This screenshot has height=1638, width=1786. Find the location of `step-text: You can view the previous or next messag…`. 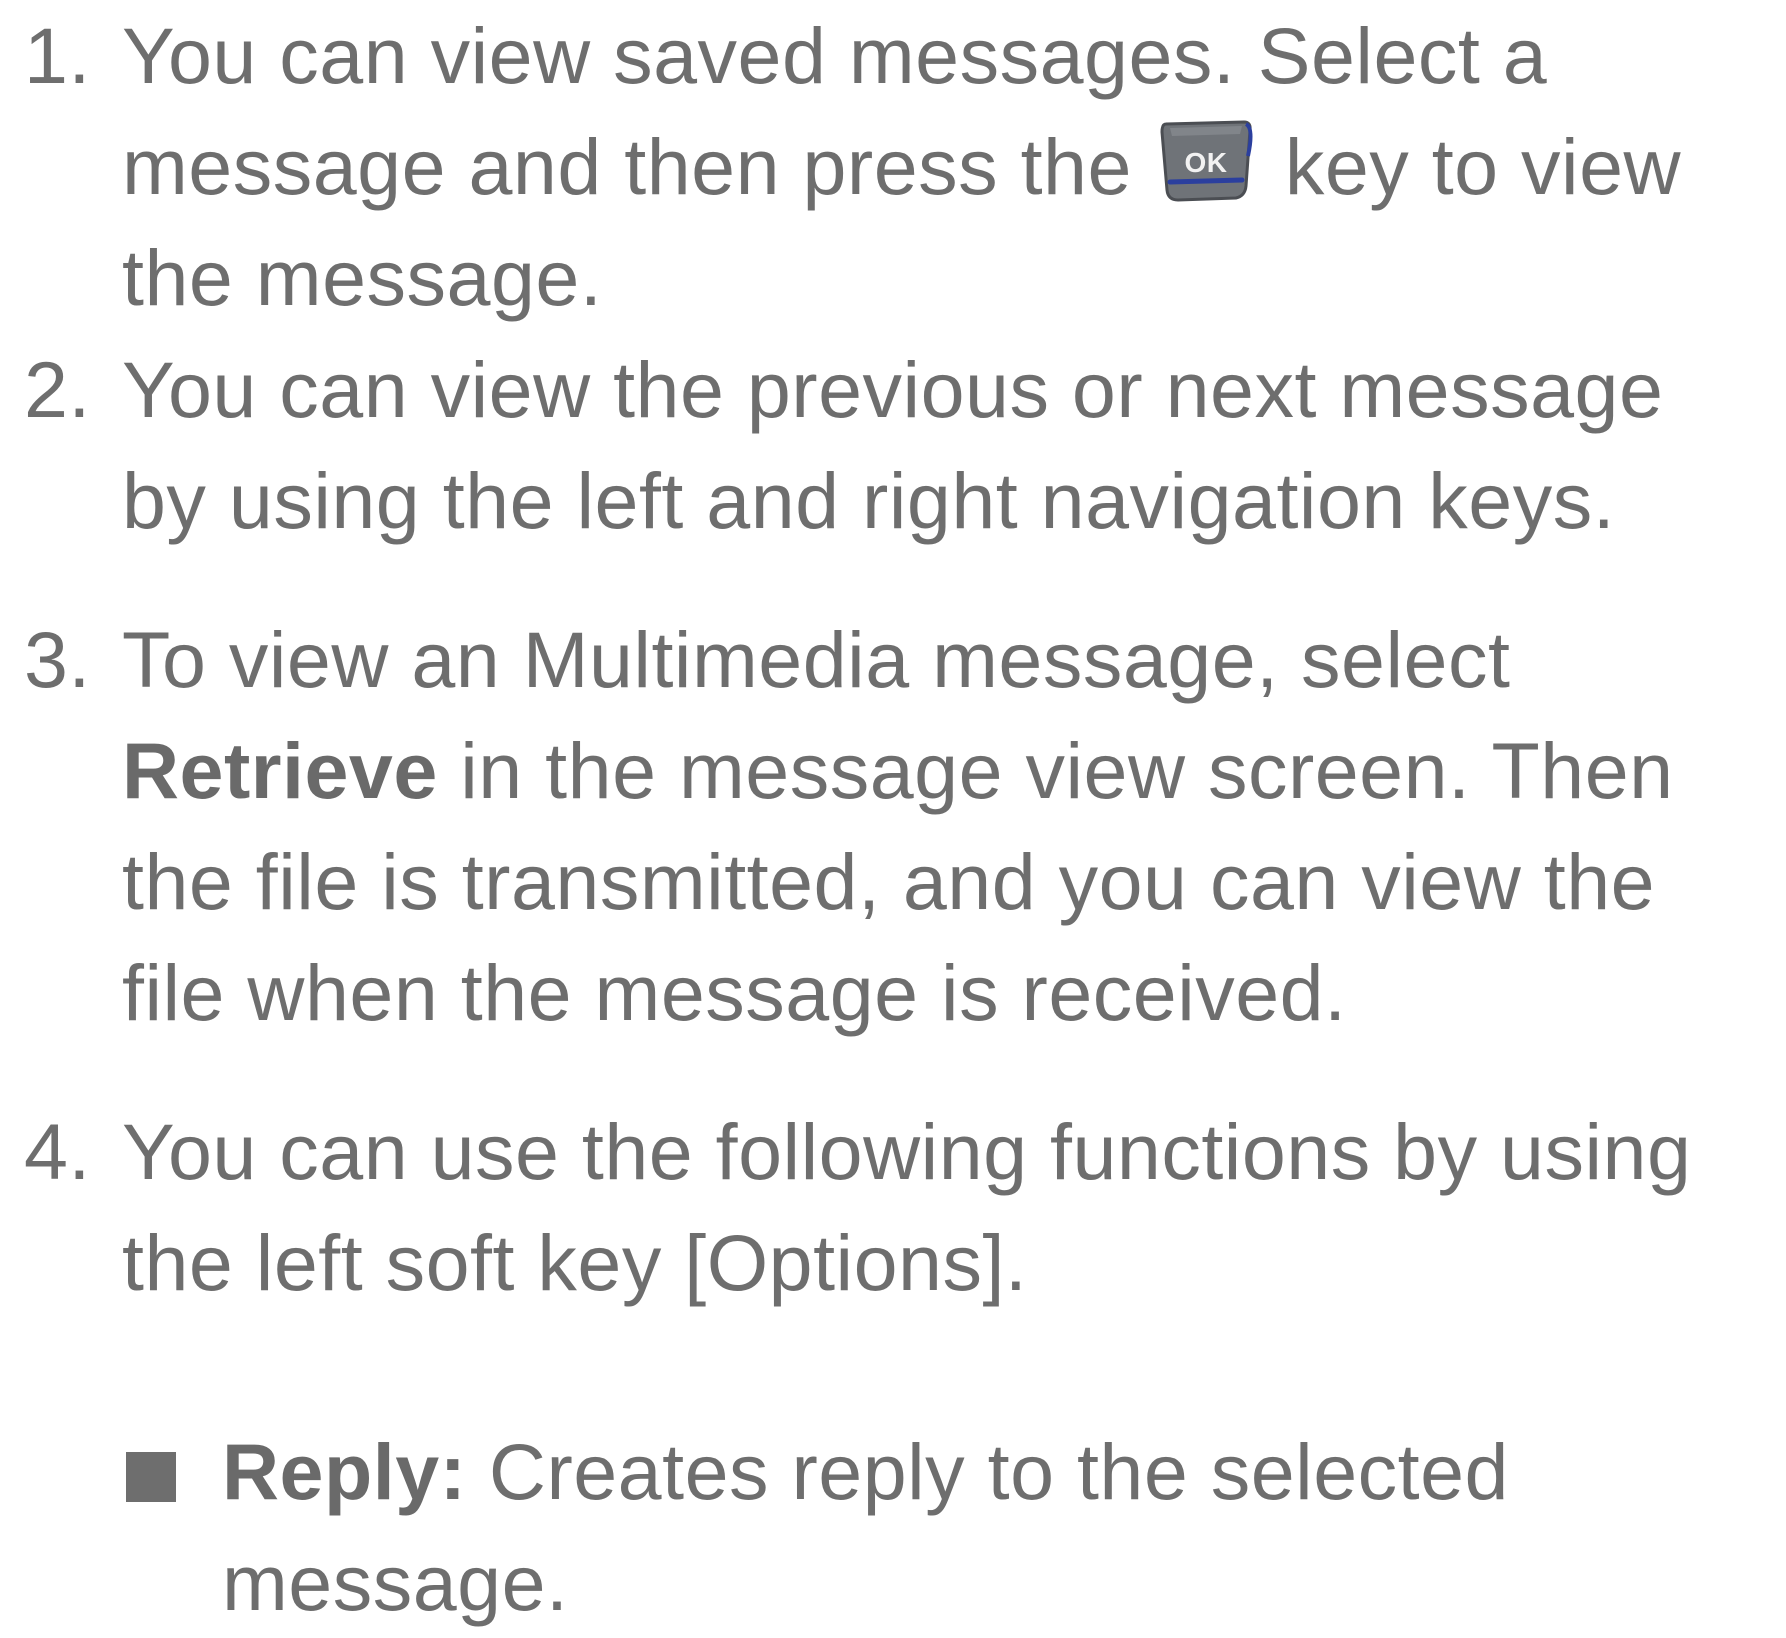

step-text: You can view the previous or next messag… is located at coordinates (952, 445).